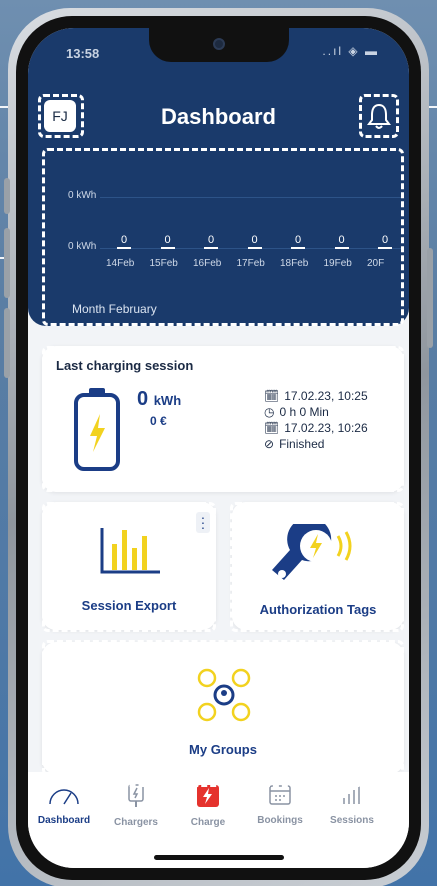  What do you see at coordinates (218, 857) in the screenshot?
I see `home-indicator` at bounding box center [218, 857].